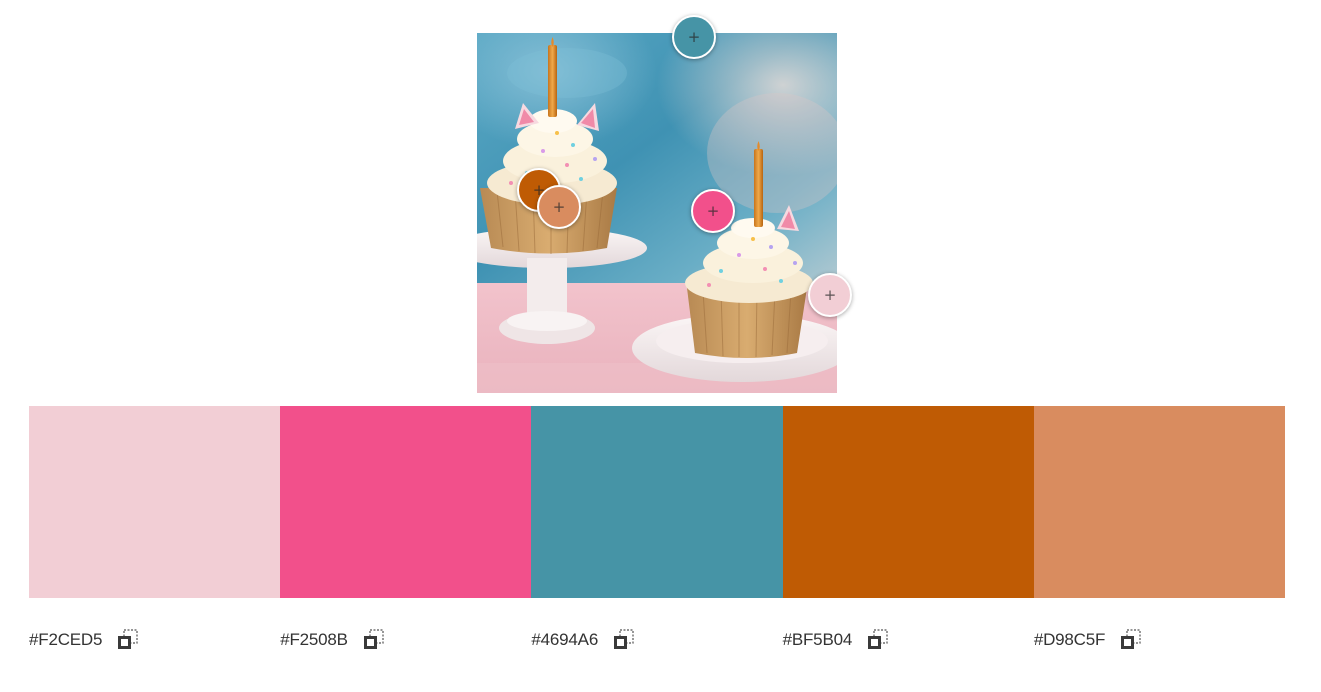 This screenshot has height=692, width=1321. I want to click on source-image, so click(657, 213).